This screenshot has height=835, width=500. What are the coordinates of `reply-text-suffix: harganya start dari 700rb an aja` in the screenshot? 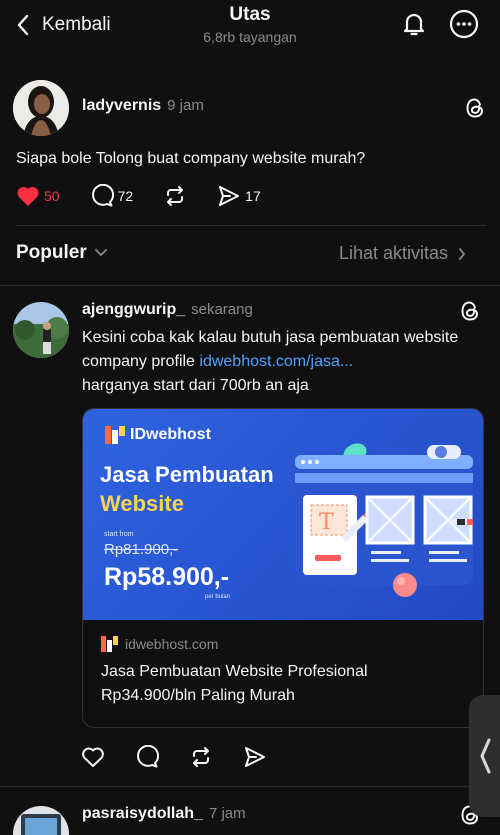 It's located at (195, 385).